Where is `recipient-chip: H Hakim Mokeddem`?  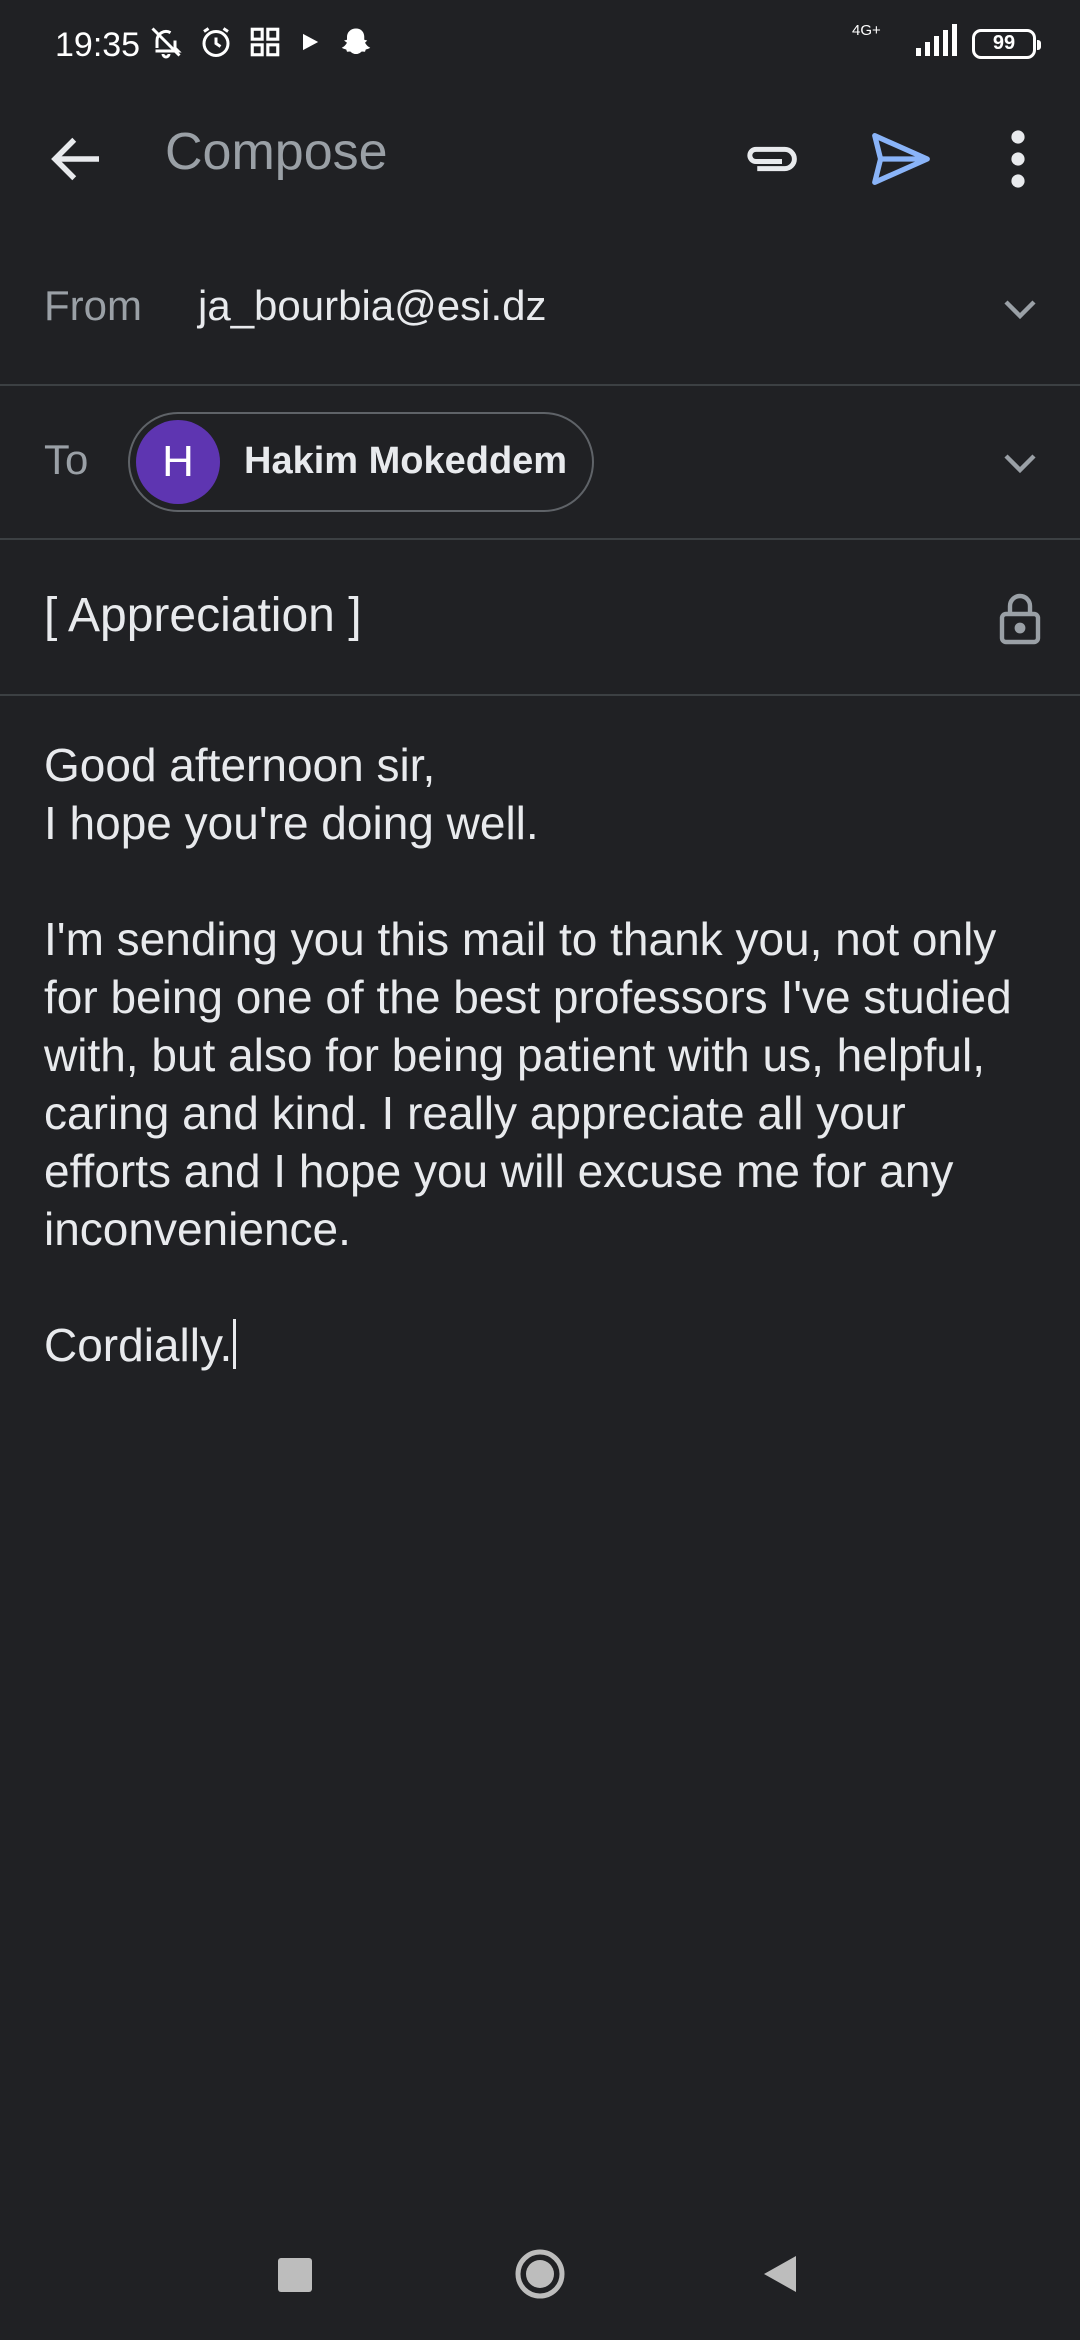
recipient-chip: H Hakim Mokeddem is located at coordinates (361, 462).